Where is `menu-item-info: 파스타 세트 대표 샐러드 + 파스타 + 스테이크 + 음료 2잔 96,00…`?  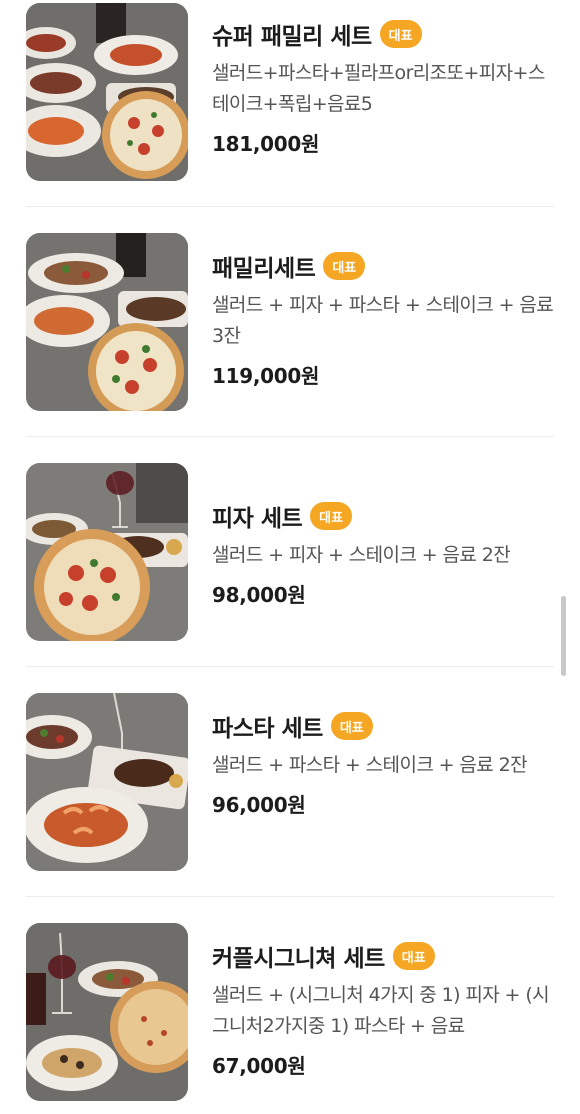
menu-item-info: 파스타 세트 대표 샐러드 + 파스타 + 스테이크 + 음료 2잔 96,00… is located at coordinates (383, 763).